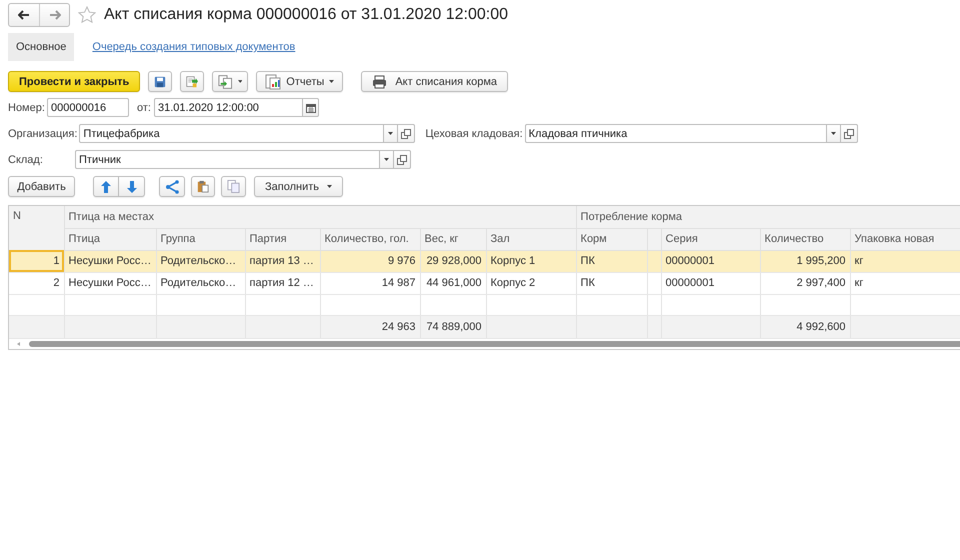  What do you see at coordinates (805, 283) in the screenshot?
I see `table-cell: 2 997,400` at bounding box center [805, 283].